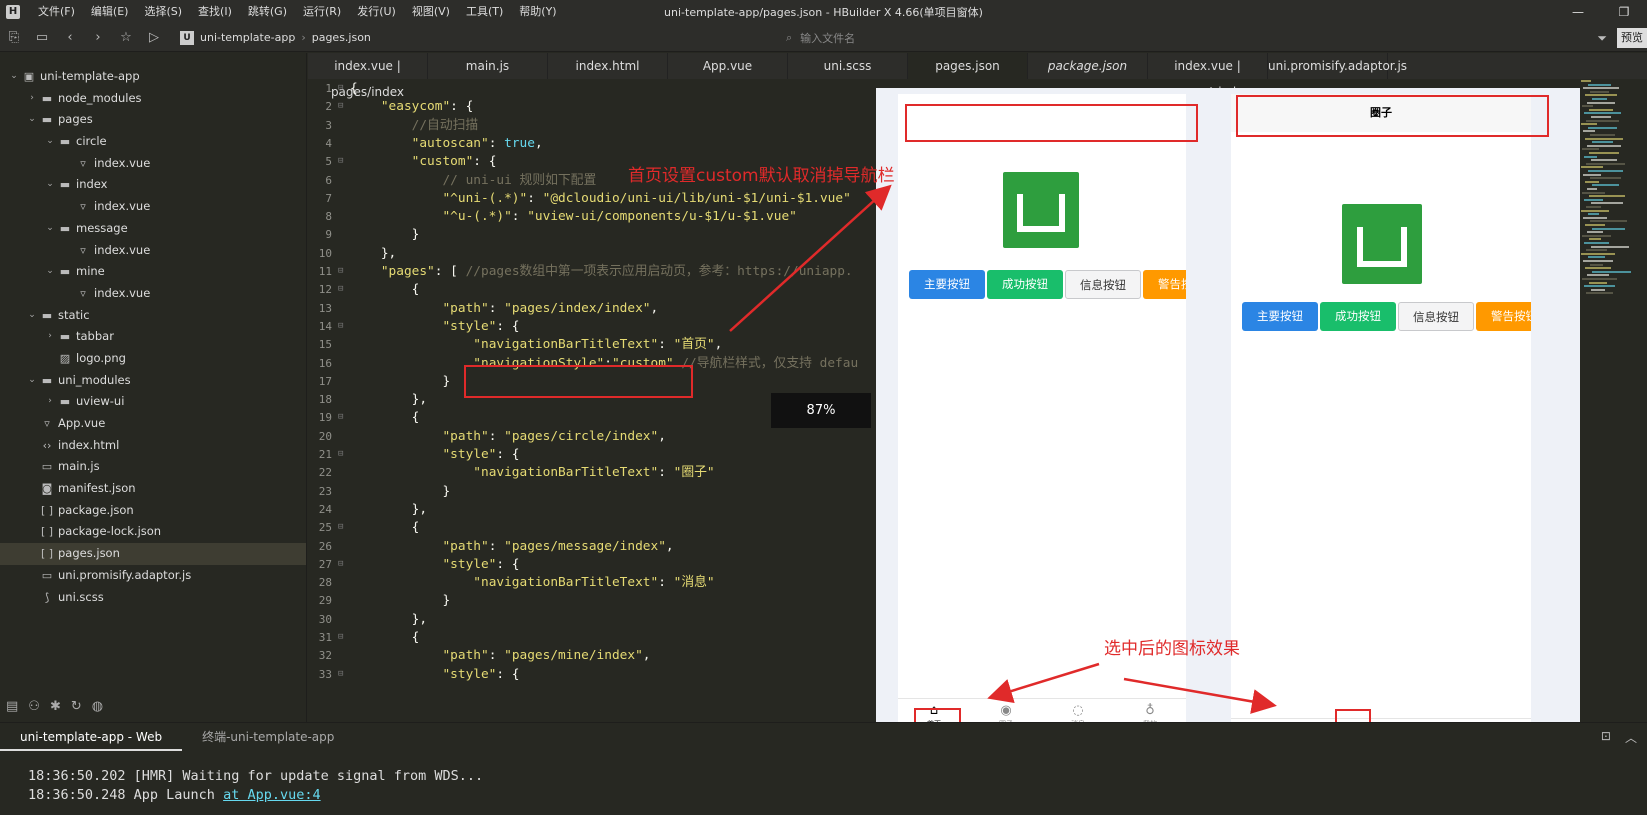 Image resolution: width=1647 pixels, height=815 pixels. Describe the element at coordinates (126, 38) in the screenshot. I see `star-icon: ☆` at that location.